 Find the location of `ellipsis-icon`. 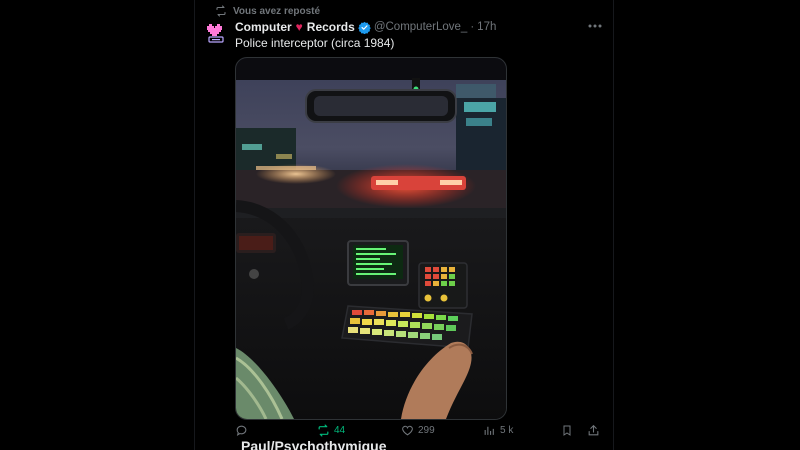

ellipsis-icon is located at coordinates (595, 26).